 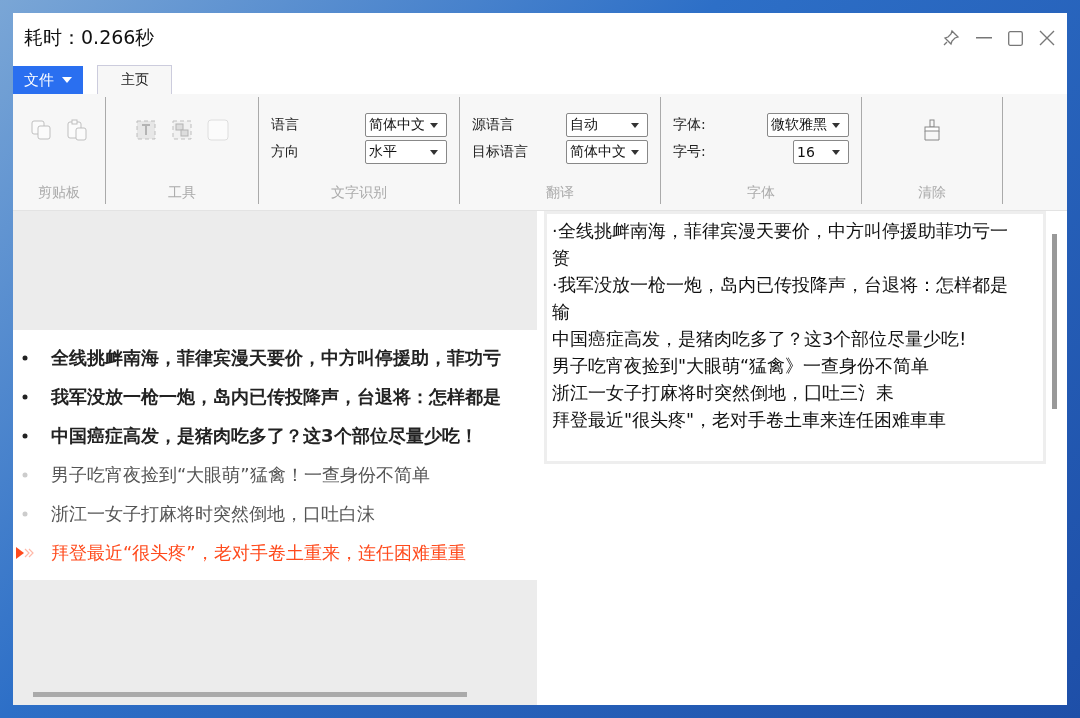 What do you see at coordinates (359, 193) in the screenshot?
I see `group-label: 文字识别` at bounding box center [359, 193].